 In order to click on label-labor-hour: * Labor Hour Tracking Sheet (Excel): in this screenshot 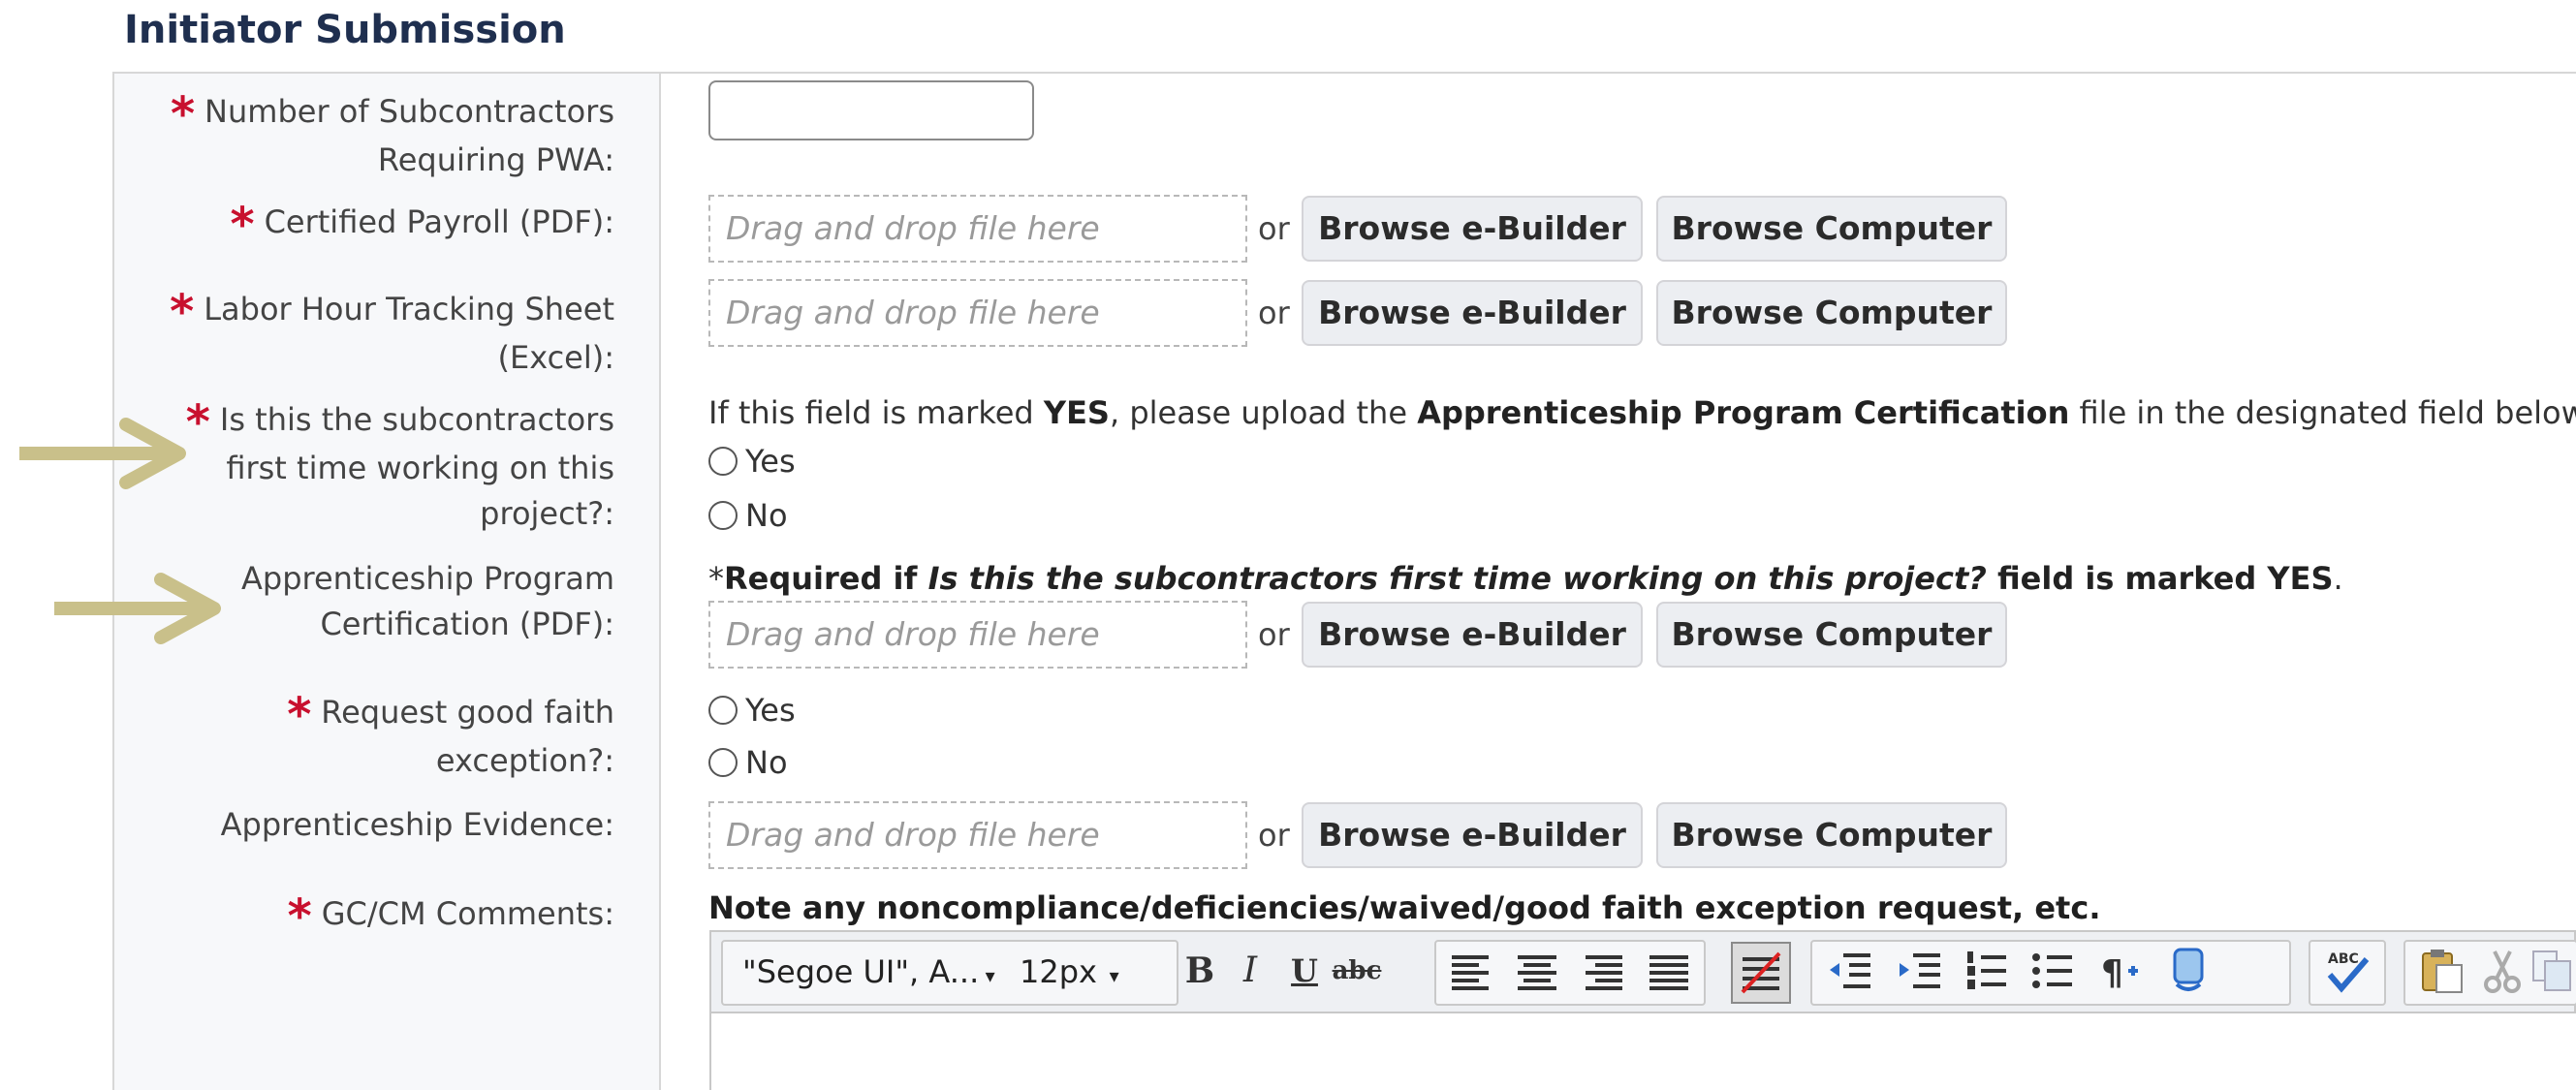, I will do `click(392, 330)`.